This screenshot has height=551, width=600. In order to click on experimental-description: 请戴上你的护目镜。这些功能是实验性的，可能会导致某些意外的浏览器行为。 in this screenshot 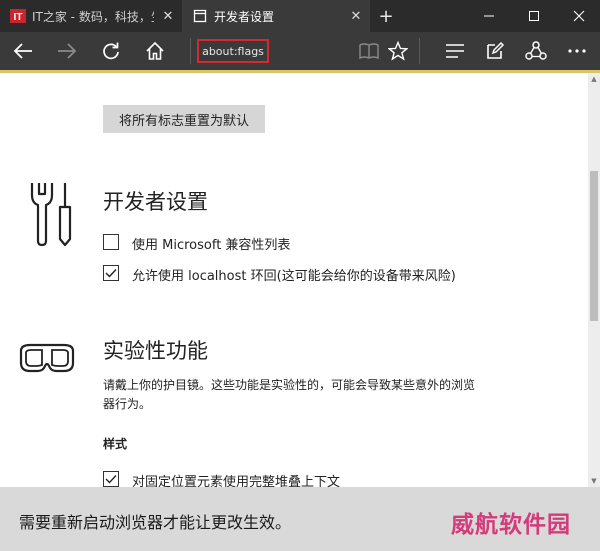, I will do `click(289, 394)`.